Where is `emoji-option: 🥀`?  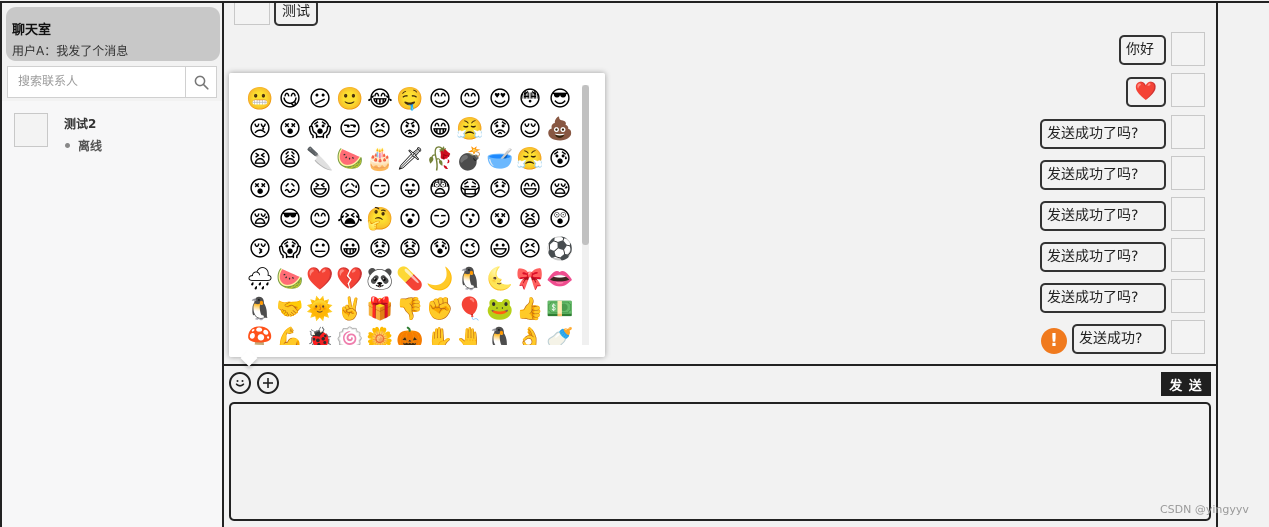 emoji-option: 🥀 is located at coordinates (440, 160).